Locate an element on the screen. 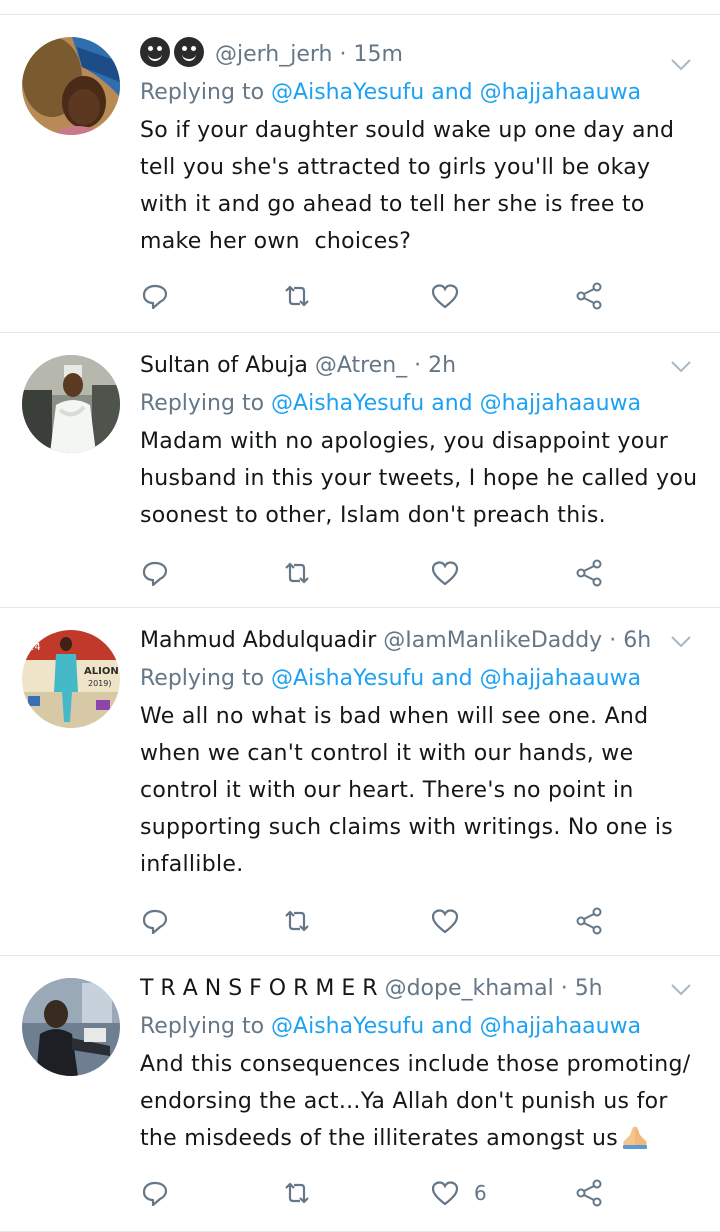 This screenshot has height=1232, width=720. tweet-header: @jerh_jerh · 15m is located at coordinates (419, 53).